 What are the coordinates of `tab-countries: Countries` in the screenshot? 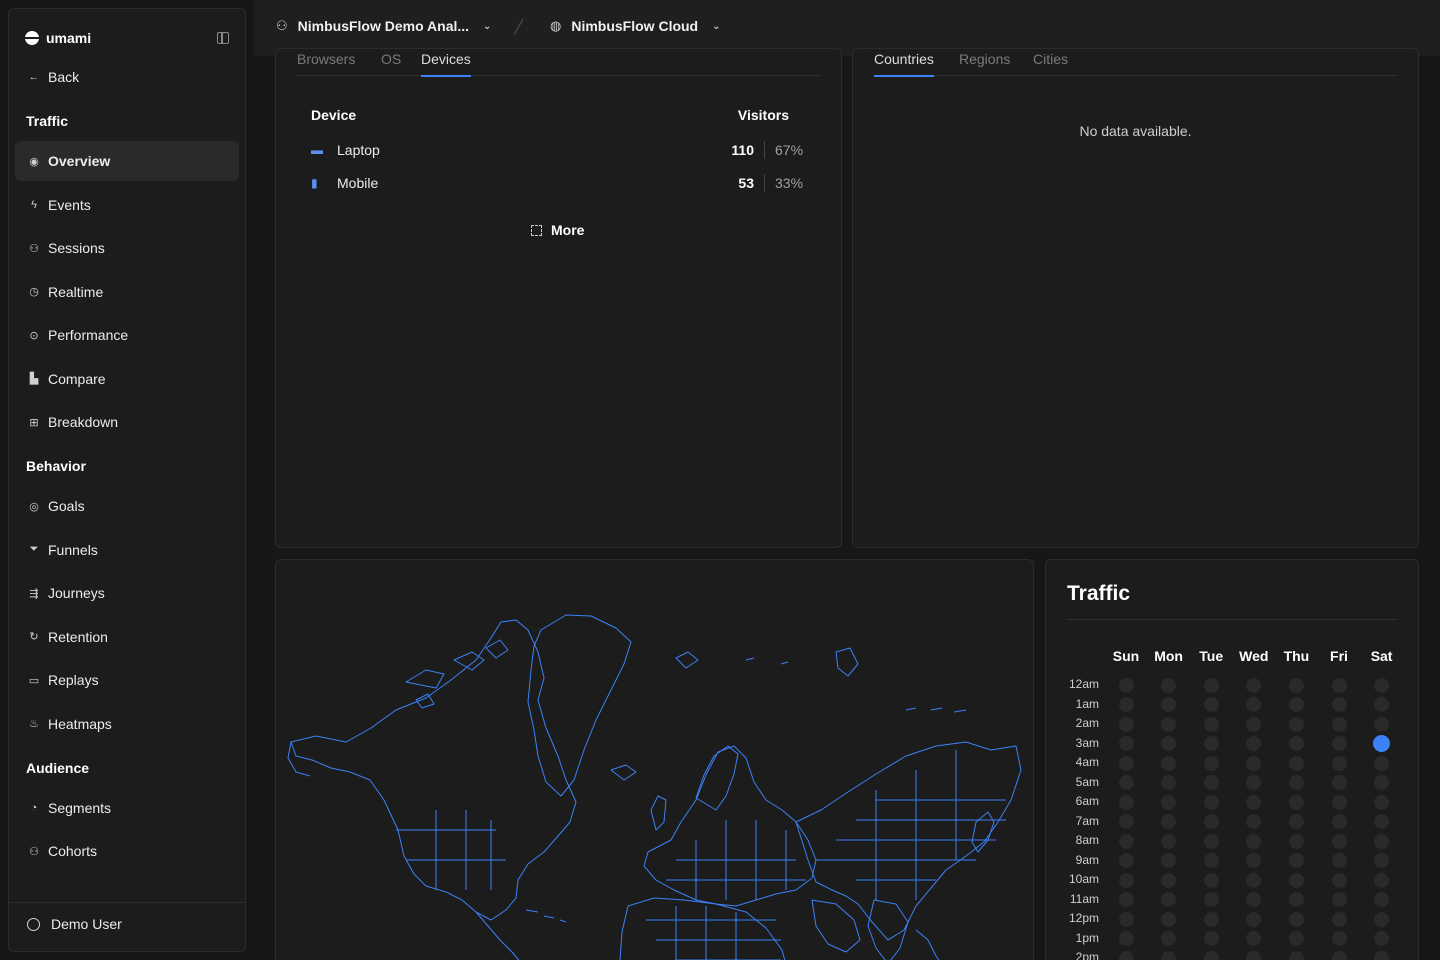 It's located at (904, 64).